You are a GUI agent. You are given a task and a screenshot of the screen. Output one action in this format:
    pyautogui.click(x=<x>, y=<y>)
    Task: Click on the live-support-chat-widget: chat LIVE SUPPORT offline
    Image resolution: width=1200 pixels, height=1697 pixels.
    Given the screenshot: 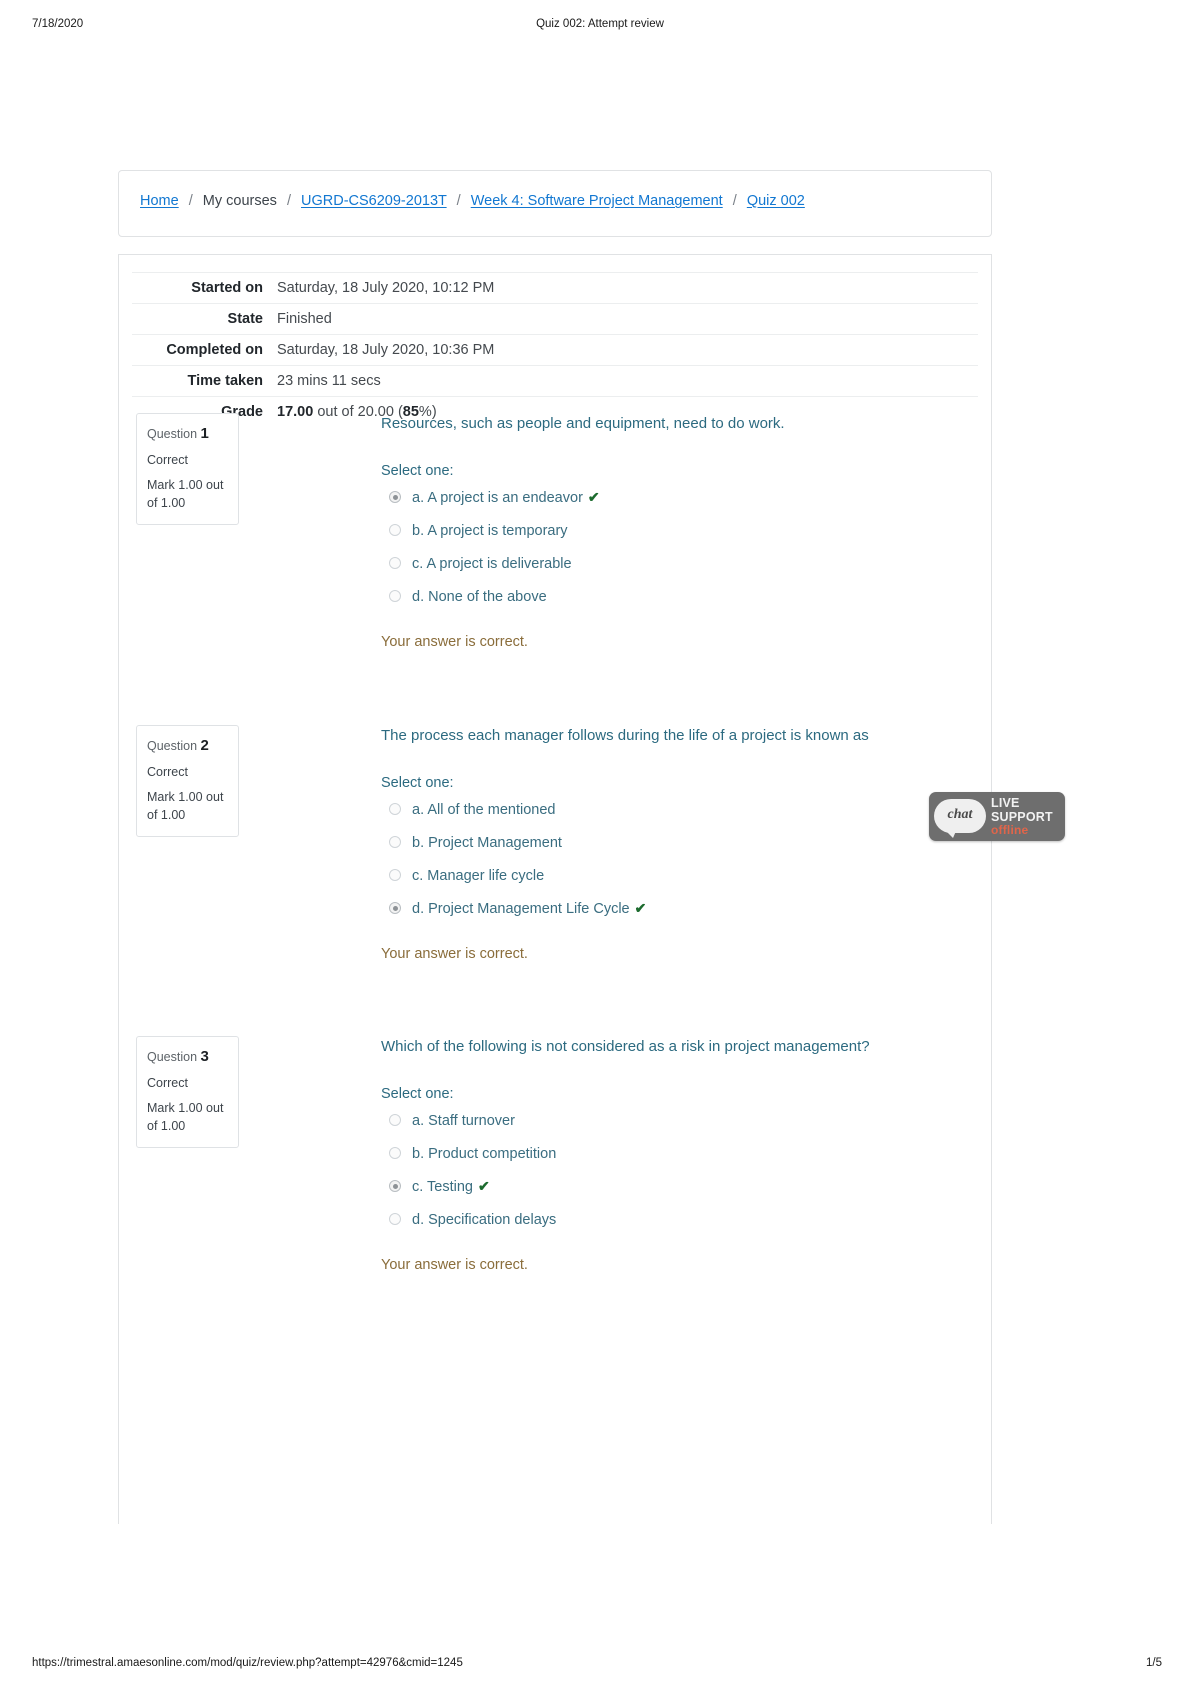 What is the action you would take?
    pyautogui.click(x=997, y=816)
    